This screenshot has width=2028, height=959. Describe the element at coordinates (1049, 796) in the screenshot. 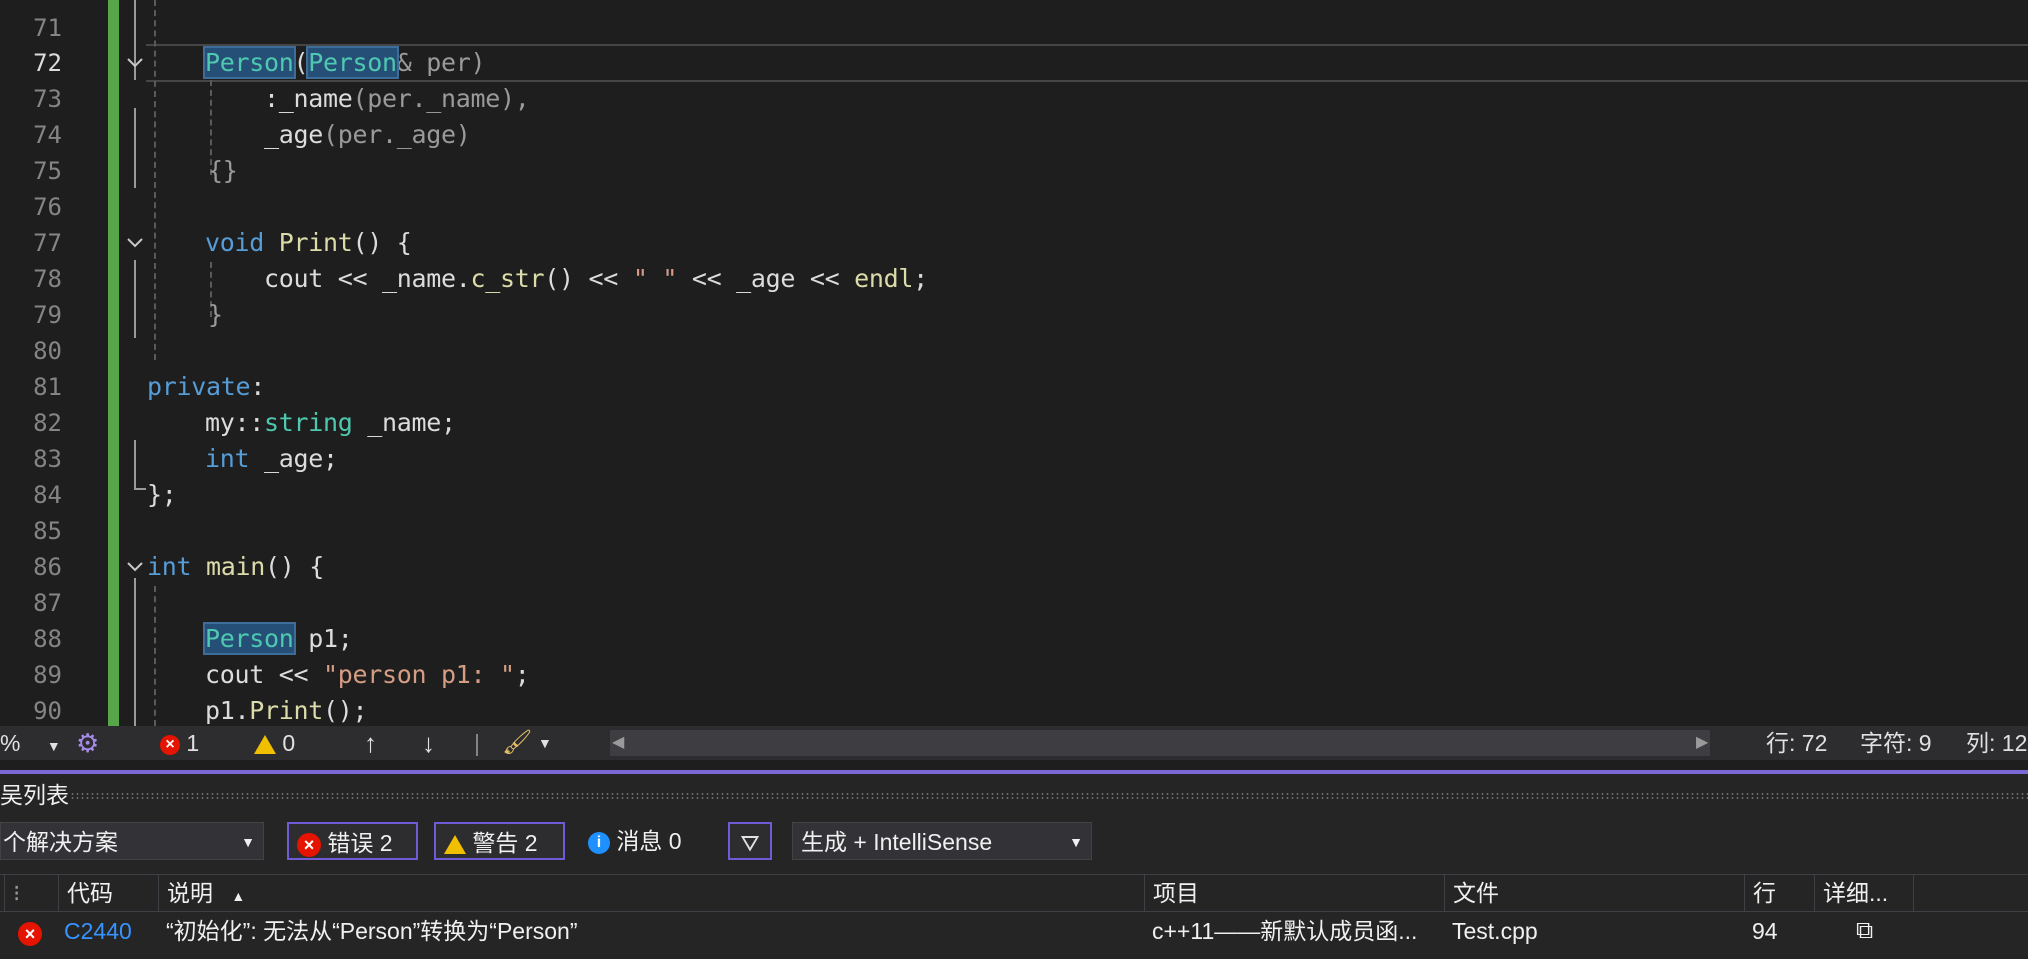

I see `panel-grip` at that location.